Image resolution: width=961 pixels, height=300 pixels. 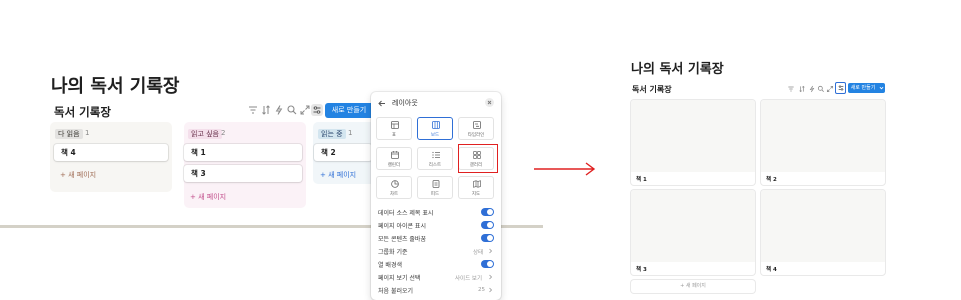 I want to click on gallery-card: 책 3, so click(x=693, y=232).